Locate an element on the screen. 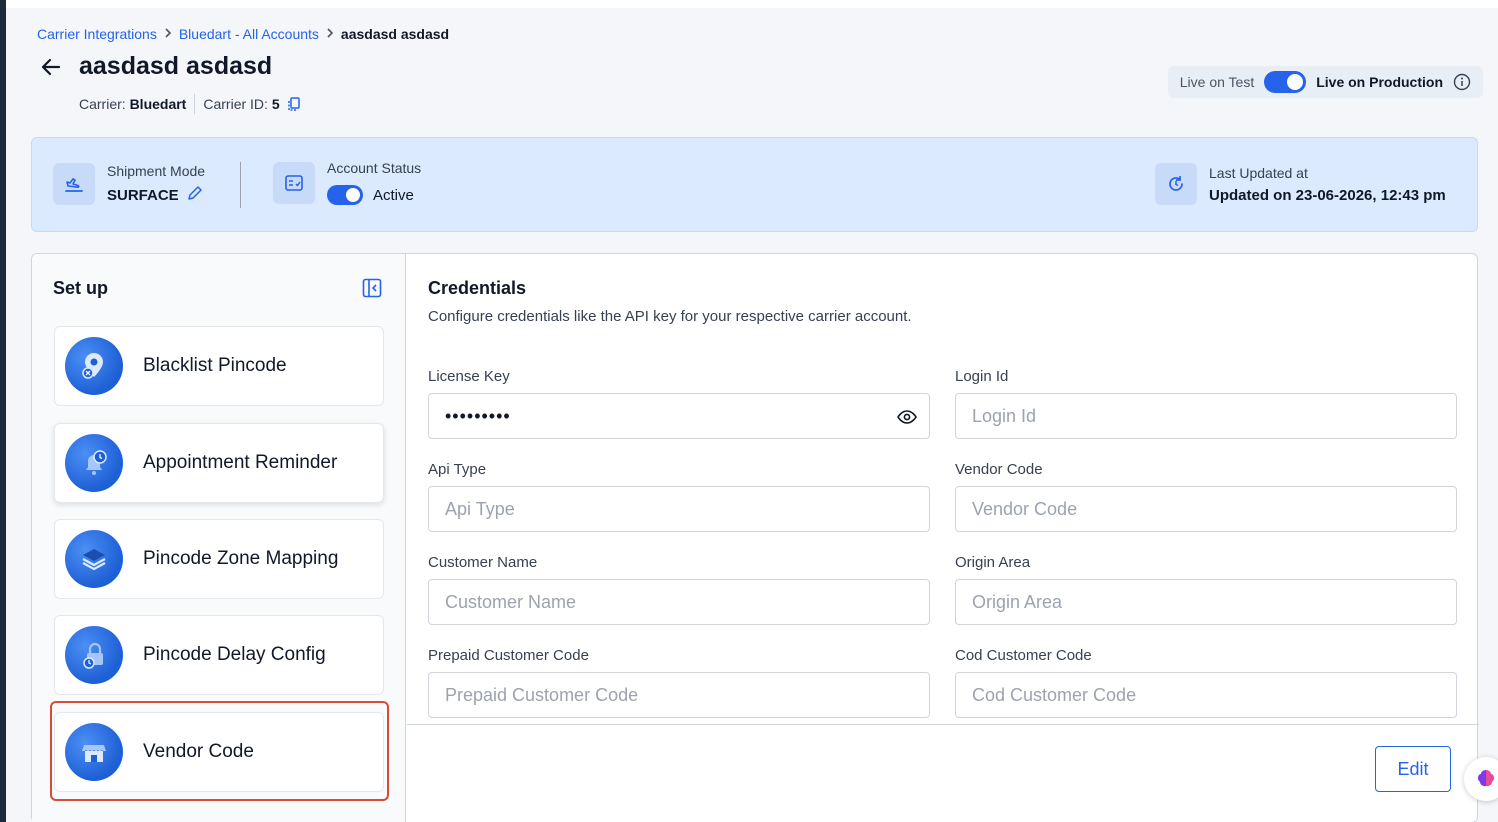 The image size is (1498, 822). carrier-value: Bluedart is located at coordinates (158, 104).